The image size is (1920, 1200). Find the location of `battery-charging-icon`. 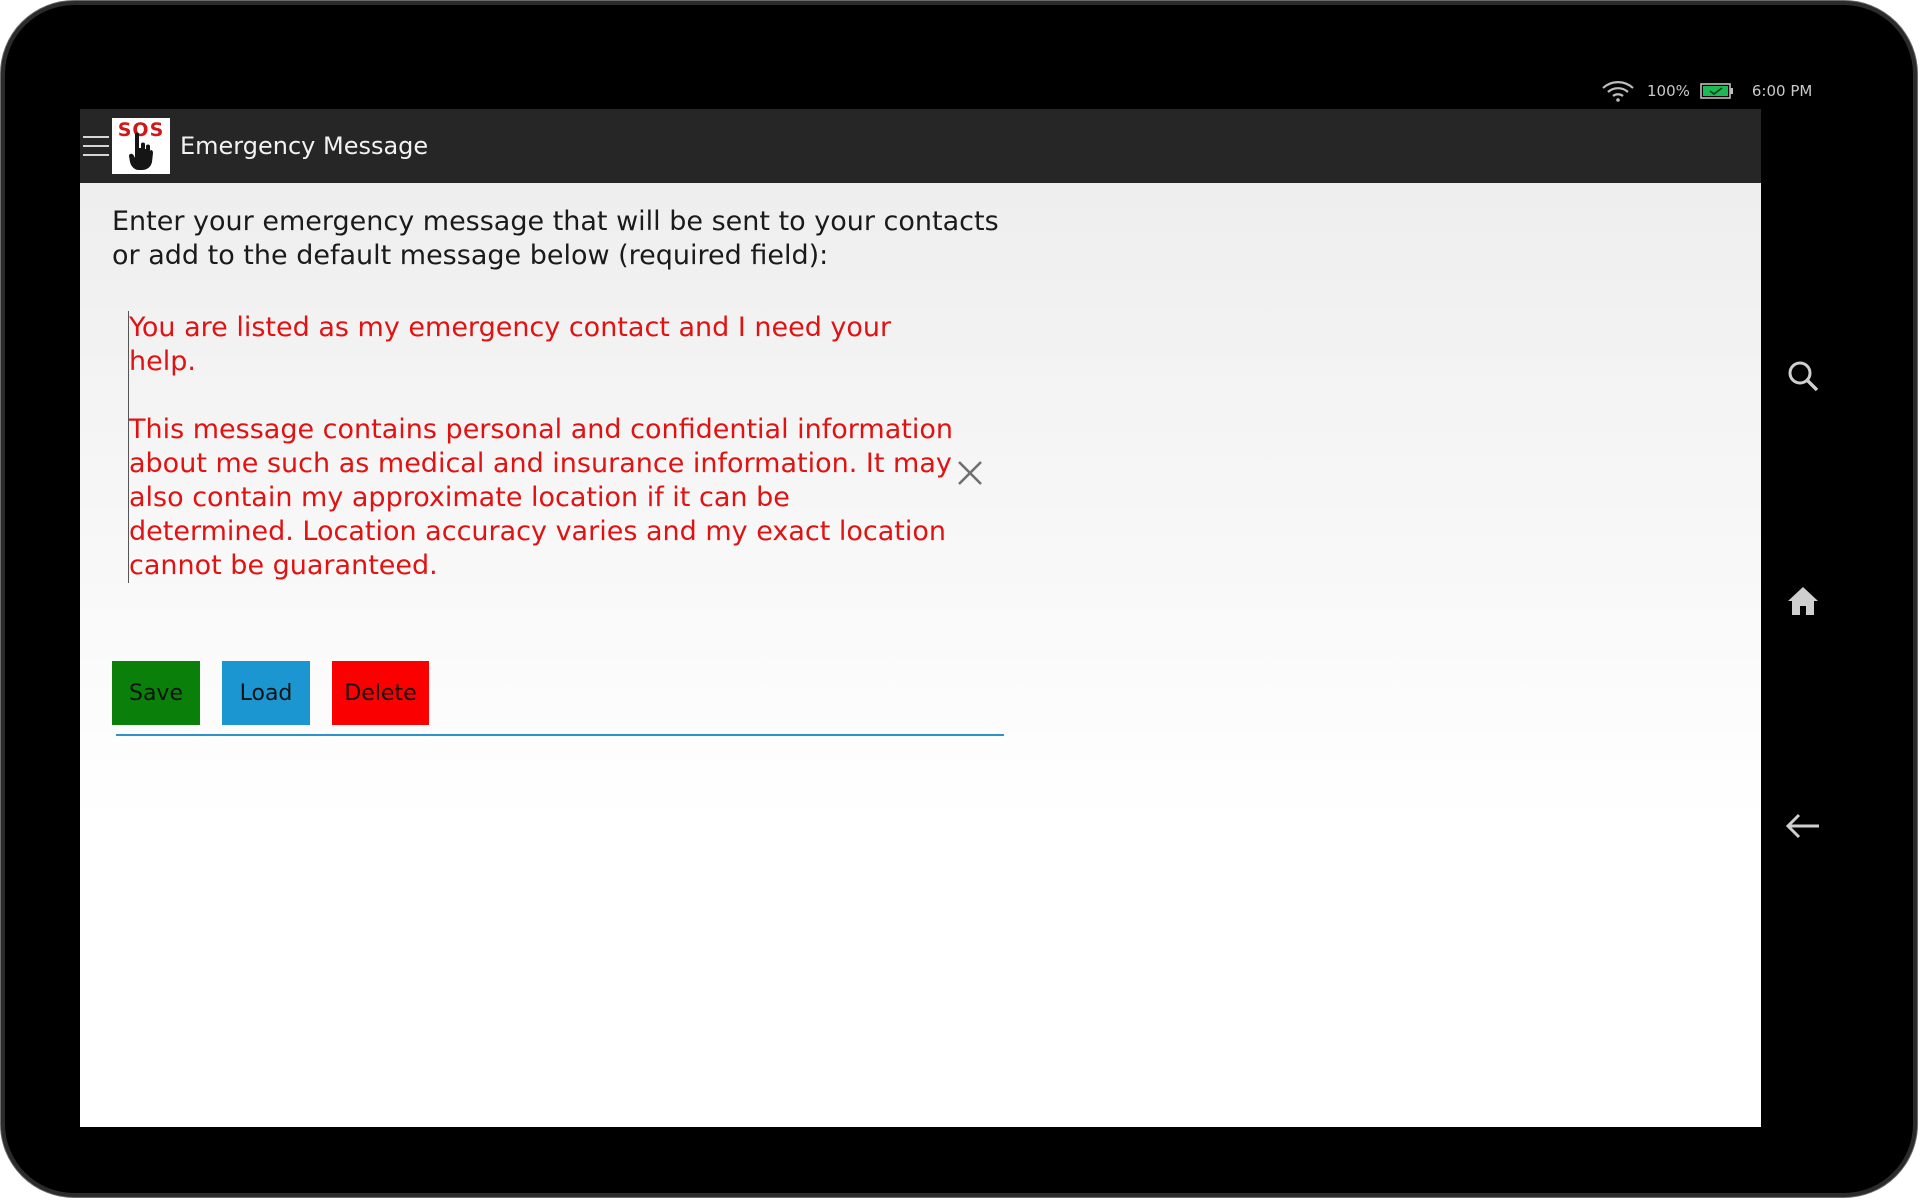

battery-charging-icon is located at coordinates (1716, 91).